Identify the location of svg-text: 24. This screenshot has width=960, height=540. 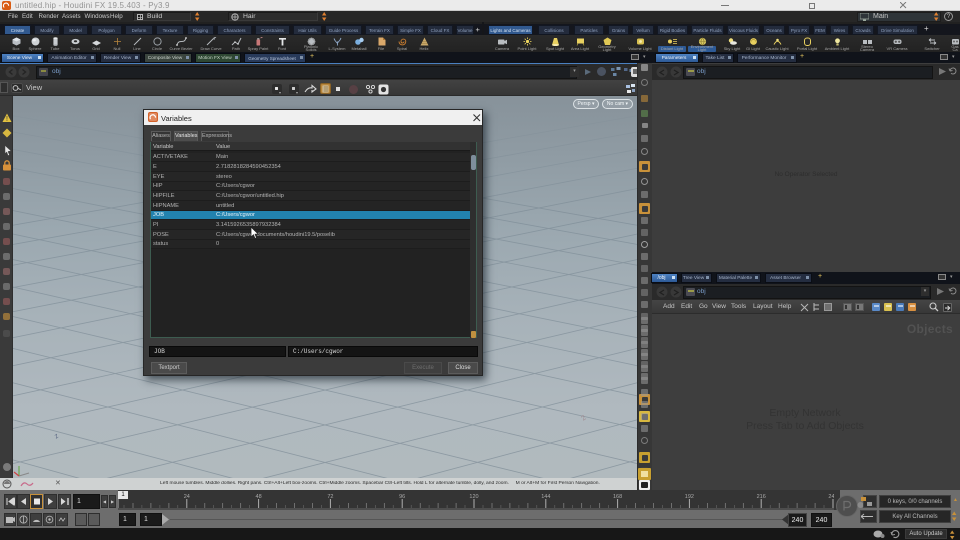
(187, 497).